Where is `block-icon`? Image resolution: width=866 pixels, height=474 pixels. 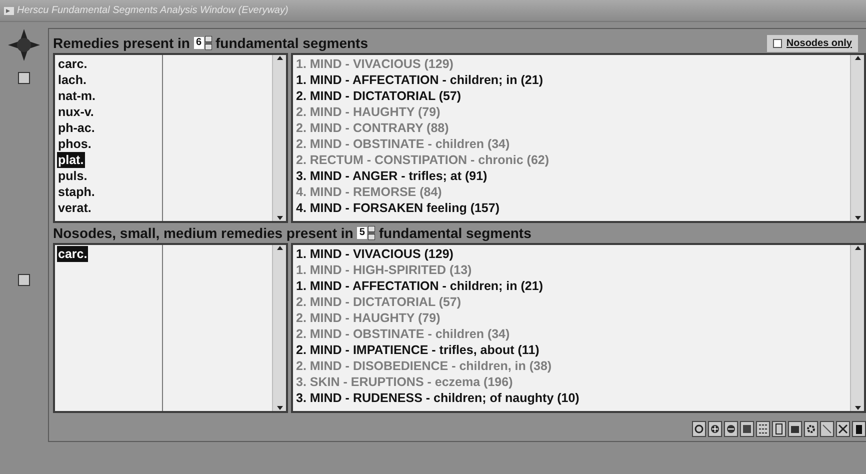
block-icon is located at coordinates (859, 429).